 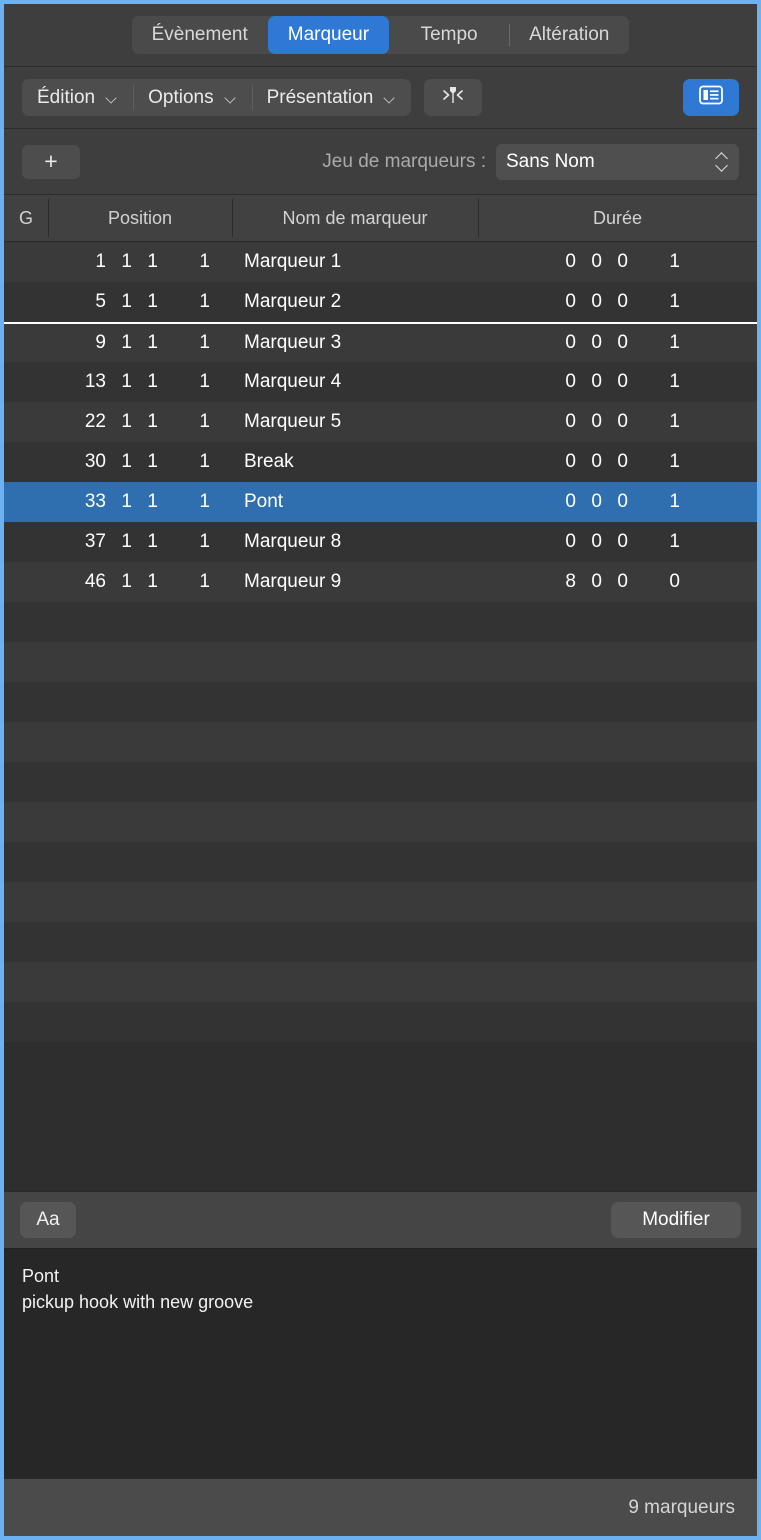 I want to click on table-row: 22 1 1 1 Marqueur 50001, so click(x=380, y=422).